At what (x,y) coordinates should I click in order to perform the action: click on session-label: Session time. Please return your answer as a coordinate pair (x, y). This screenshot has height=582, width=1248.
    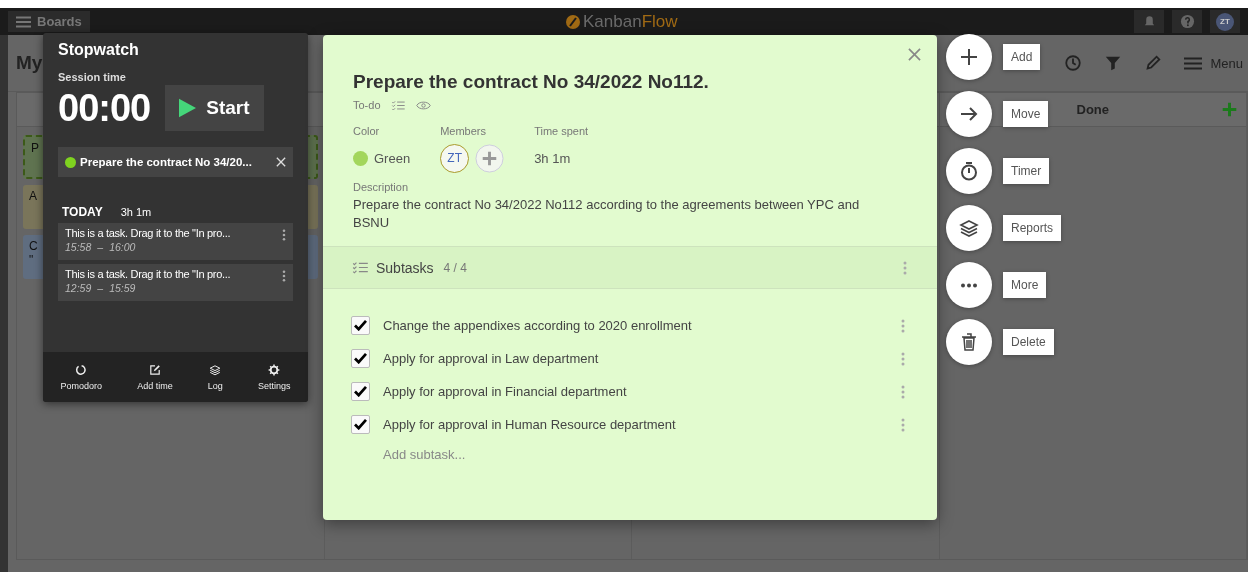
    Looking at the image, I should click on (92, 77).